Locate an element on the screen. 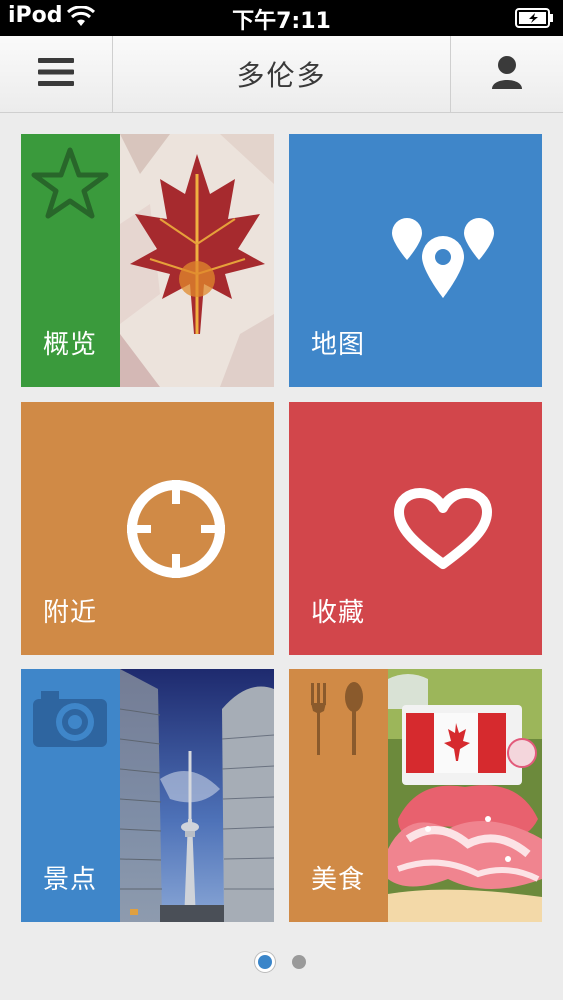 The height and width of the screenshot is (1000, 563). tile-food: 美食 is located at coordinates (415, 795).